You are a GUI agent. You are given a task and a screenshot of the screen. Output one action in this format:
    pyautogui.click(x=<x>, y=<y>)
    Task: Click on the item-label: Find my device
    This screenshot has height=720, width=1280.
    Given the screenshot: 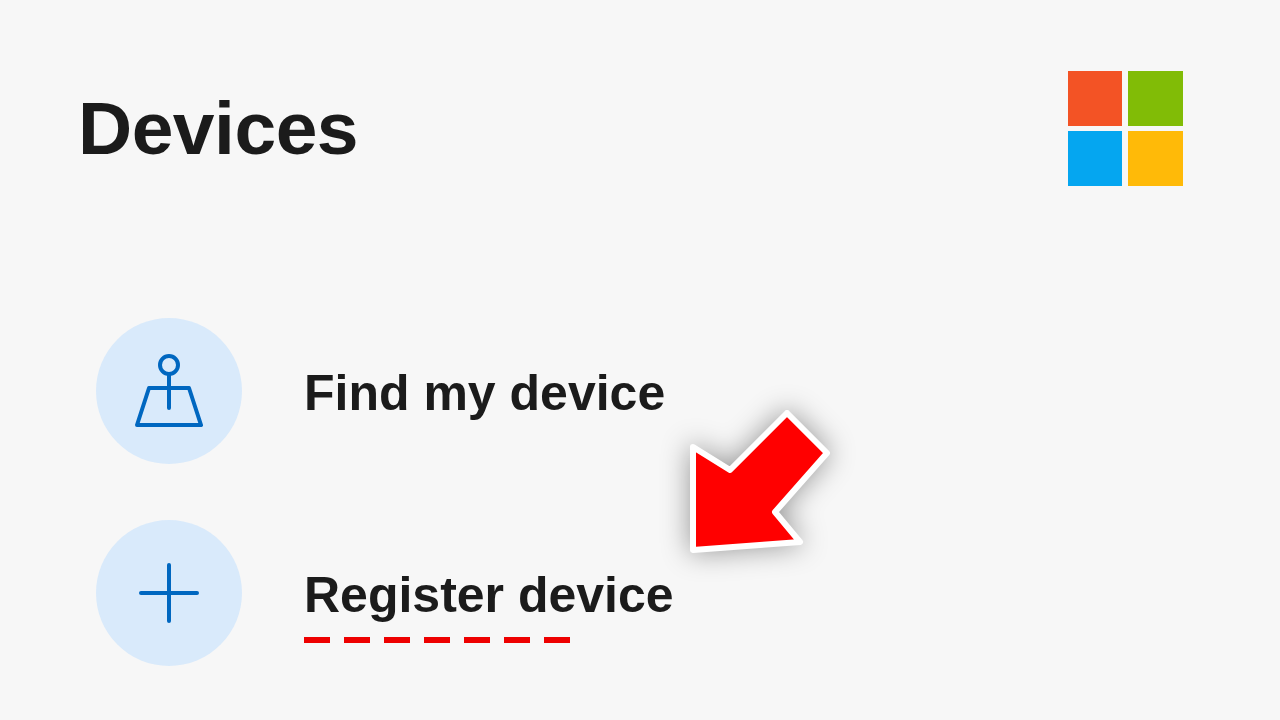 What is the action you would take?
    pyautogui.click(x=485, y=393)
    